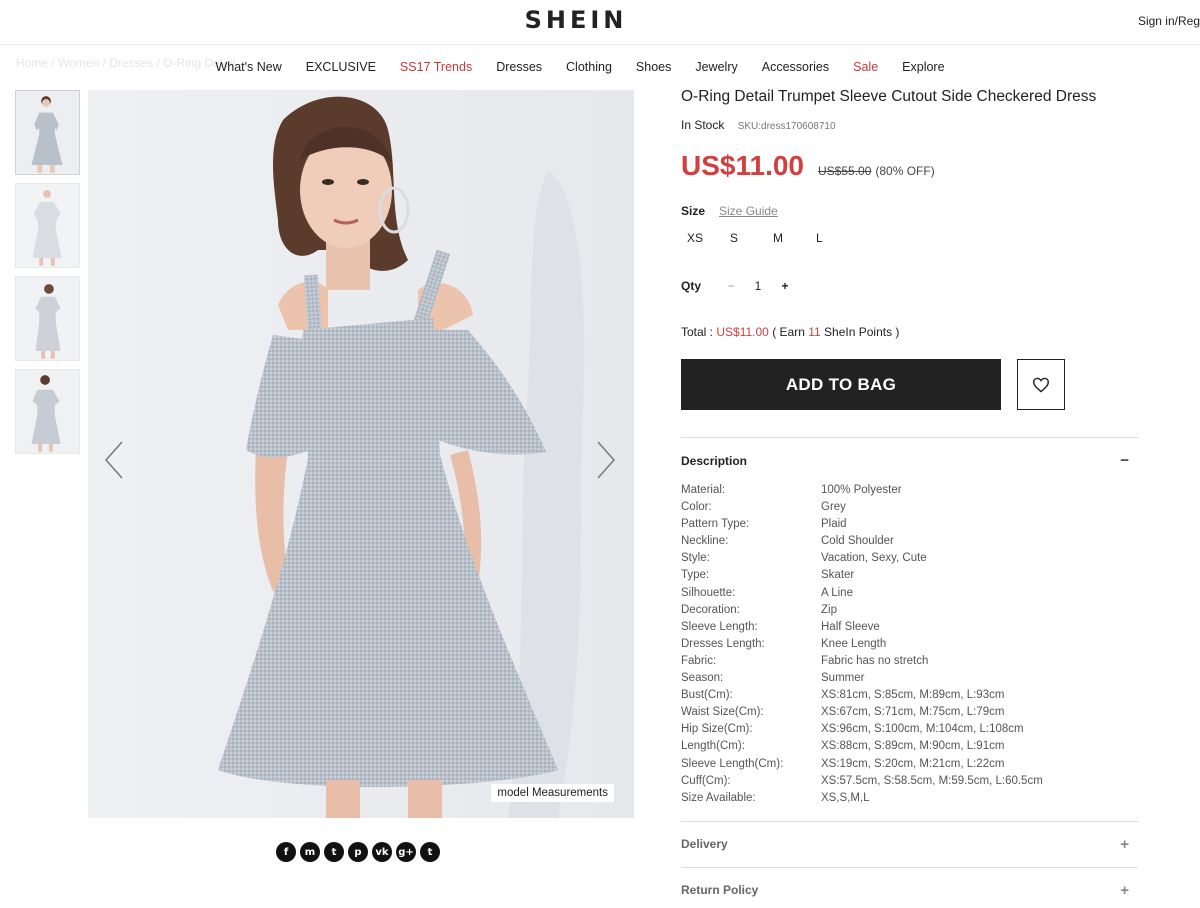 The image size is (1200, 908). I want to click on stock-status: In Stock, so click(703, 125).